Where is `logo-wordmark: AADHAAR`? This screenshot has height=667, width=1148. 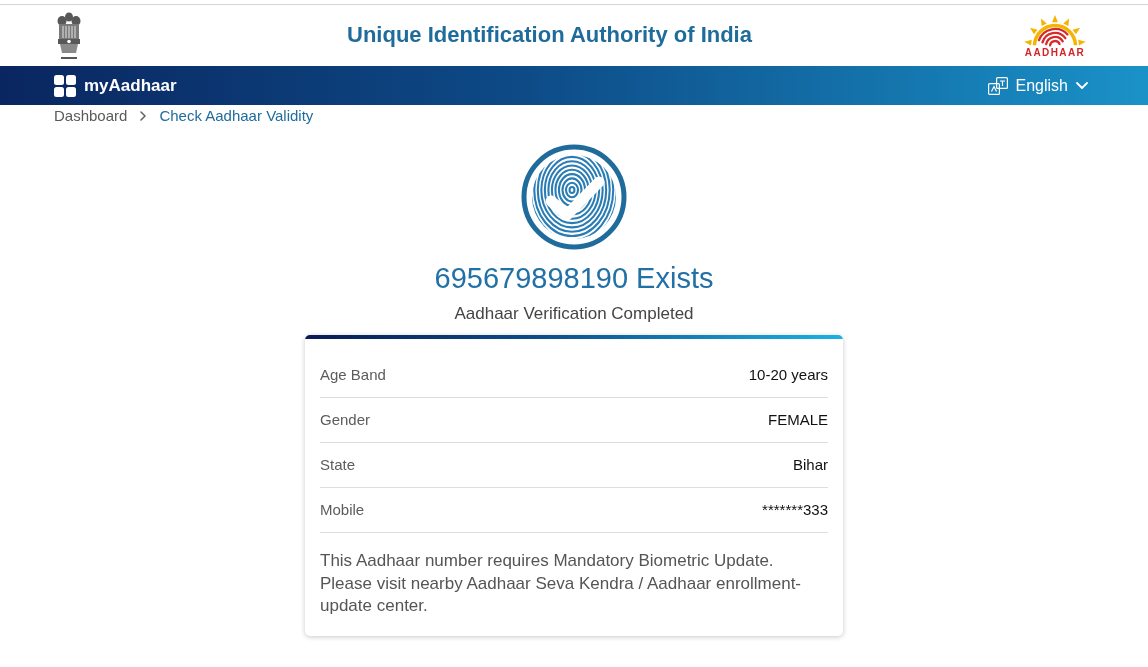
logo-wordmark: AADHAAR is located at coordinates (1055, 52).